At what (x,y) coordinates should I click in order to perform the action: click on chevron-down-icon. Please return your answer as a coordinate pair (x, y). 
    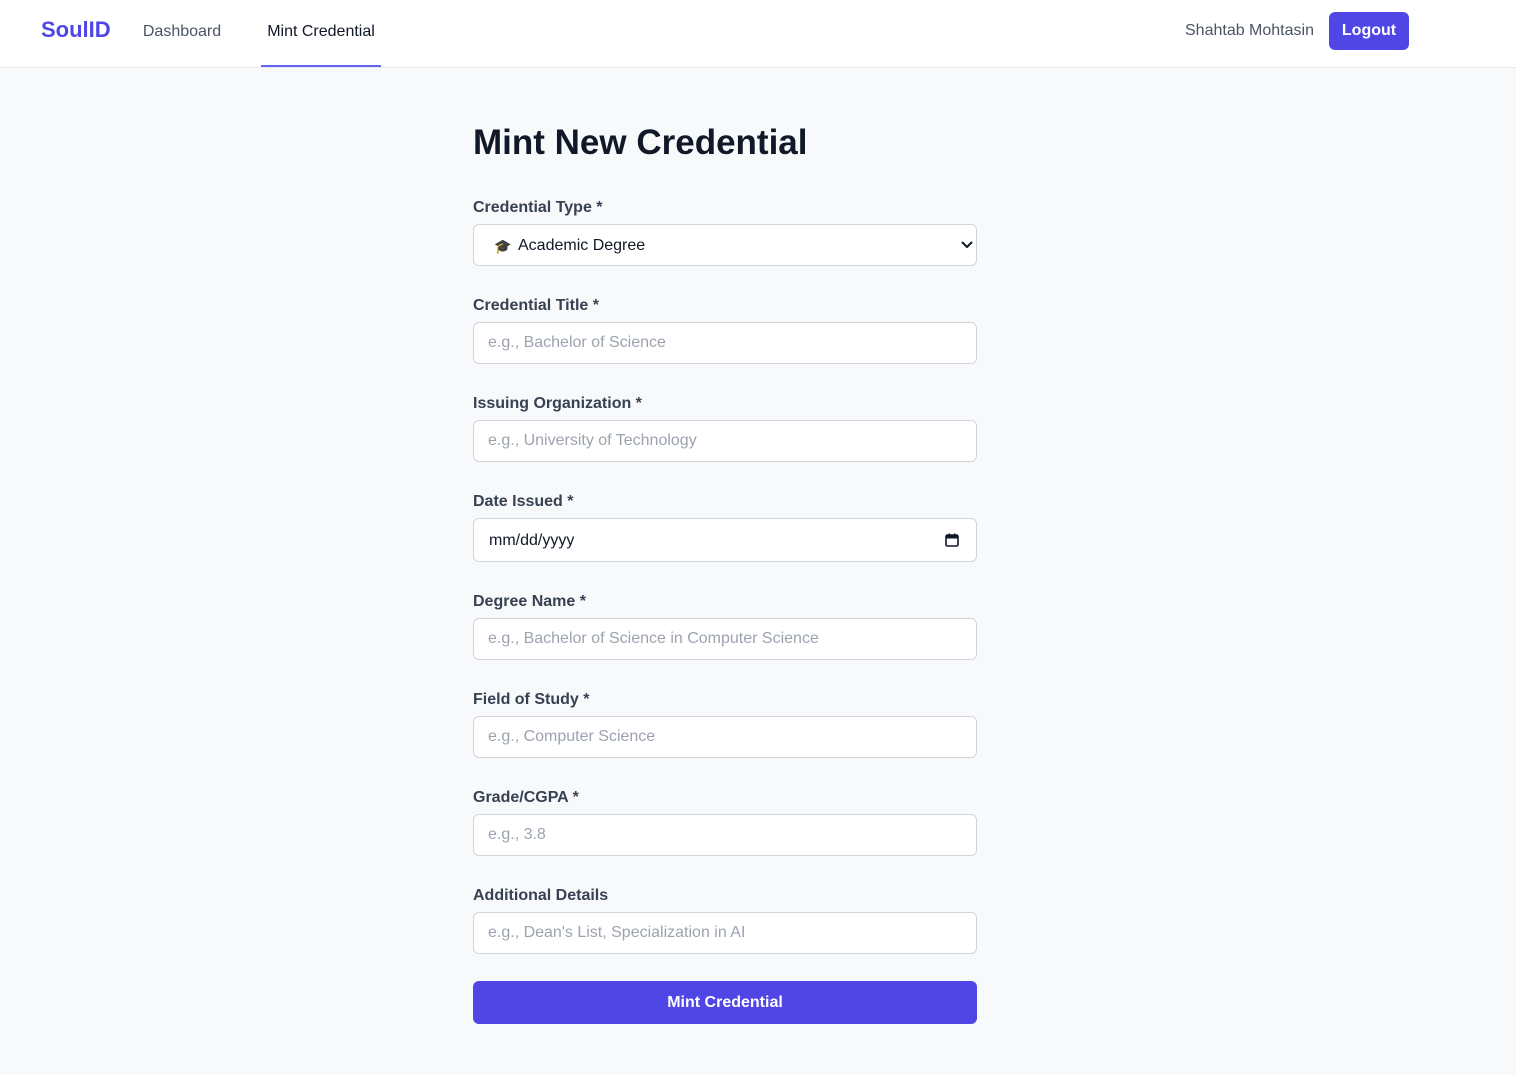
    Looking at the image, I should click on (967, 244).